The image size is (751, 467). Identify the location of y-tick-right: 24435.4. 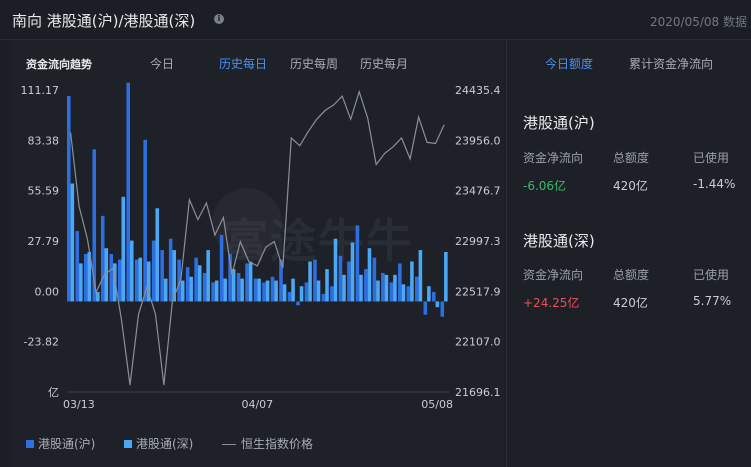
(478, 90).